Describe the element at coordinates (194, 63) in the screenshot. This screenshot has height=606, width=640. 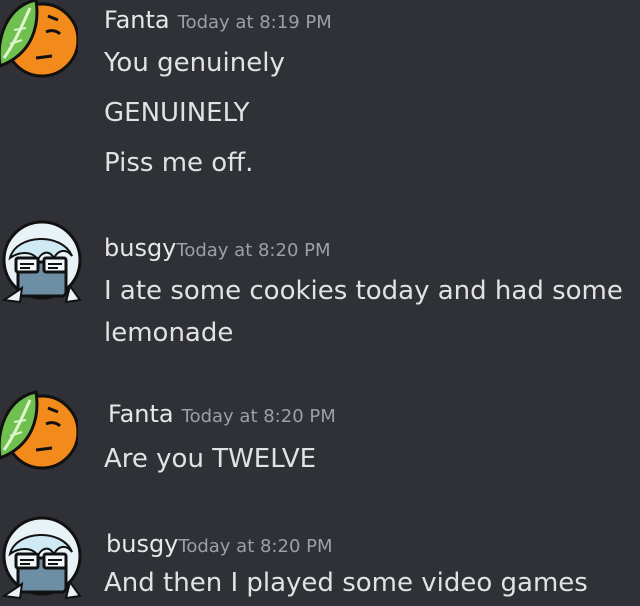
I see `message-text: You genuinely` at that location.